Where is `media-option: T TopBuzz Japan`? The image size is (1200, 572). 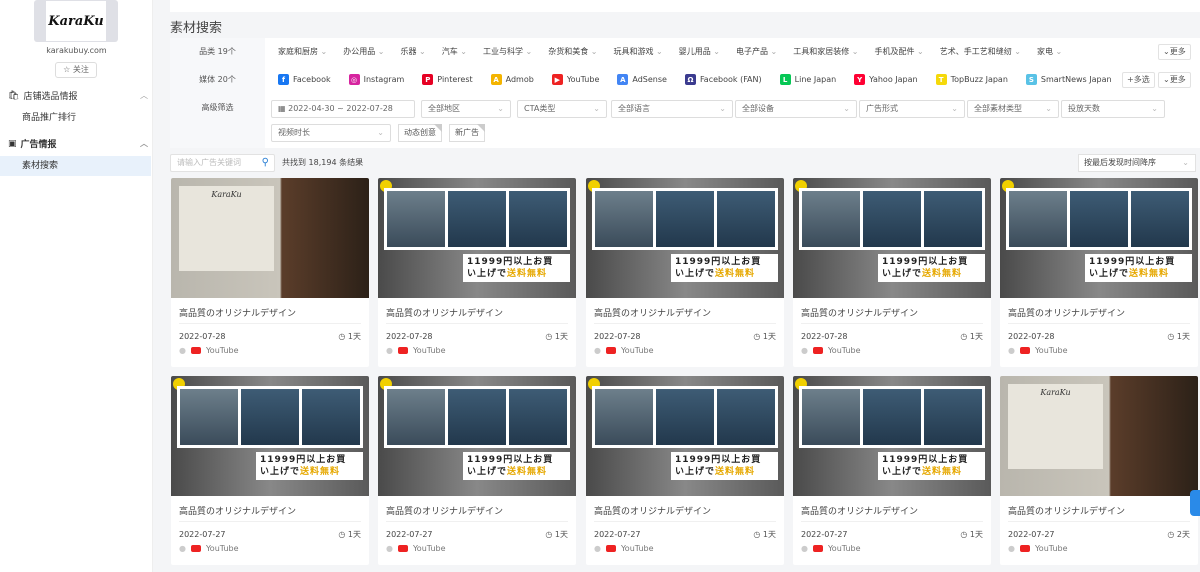 media-option: T TopBuzz Japan is located at coordinates (971, 79).